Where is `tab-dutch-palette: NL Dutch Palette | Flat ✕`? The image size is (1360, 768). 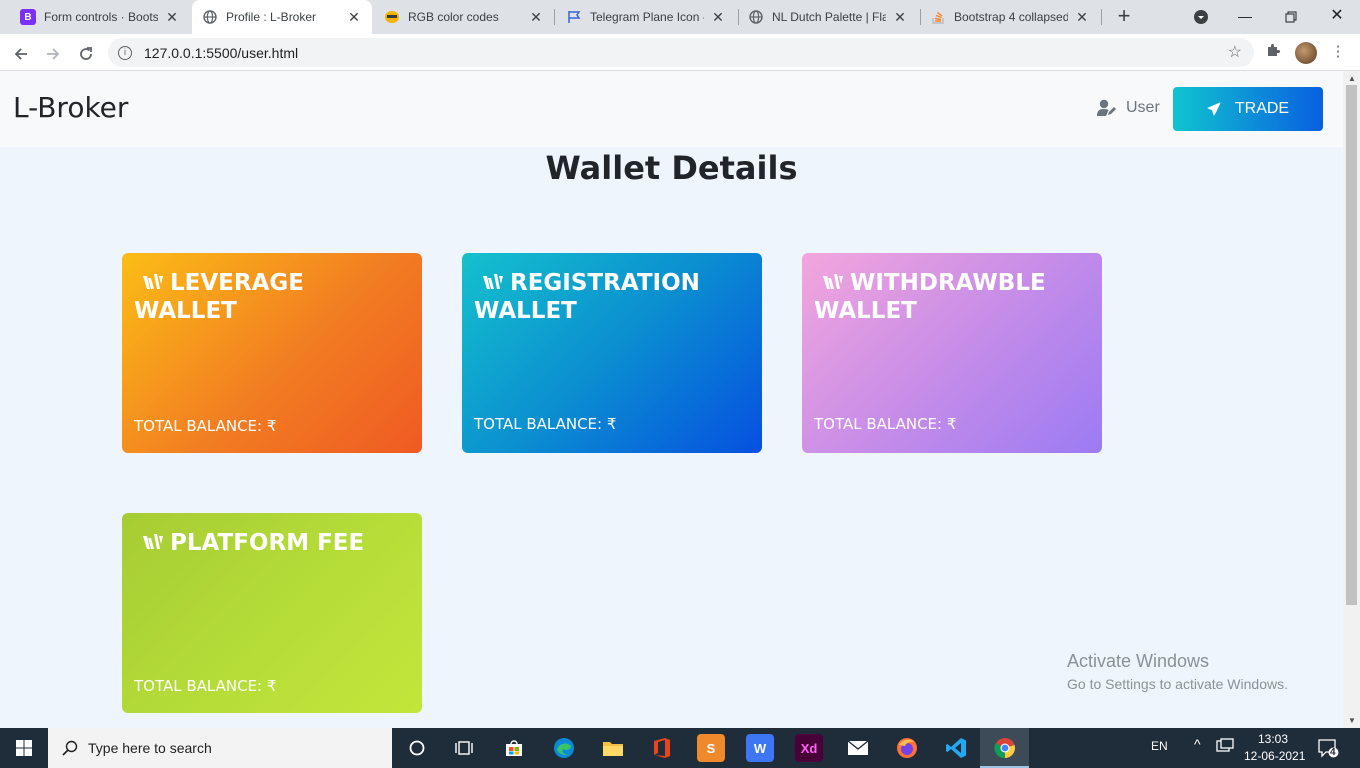
tab-dutch-palette: NL Dutch Palette | Flat ✕ is located at coordinates (828, 17).